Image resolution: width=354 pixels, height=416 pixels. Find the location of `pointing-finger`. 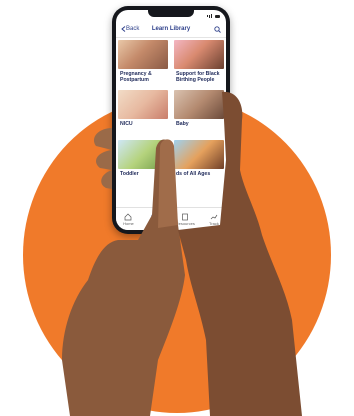

pointing-finger is located at coordinates (168, 183).